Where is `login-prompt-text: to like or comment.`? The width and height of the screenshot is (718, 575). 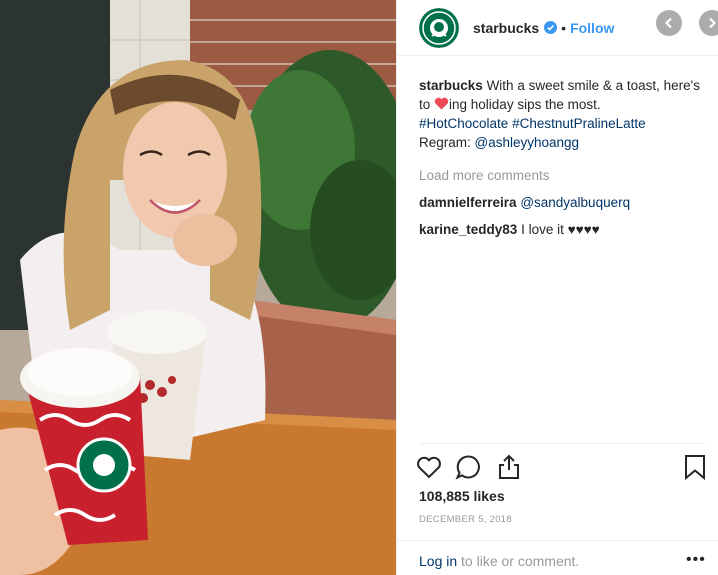 login-prompt-text: to like or comment. is located at coordinates (520, 561).